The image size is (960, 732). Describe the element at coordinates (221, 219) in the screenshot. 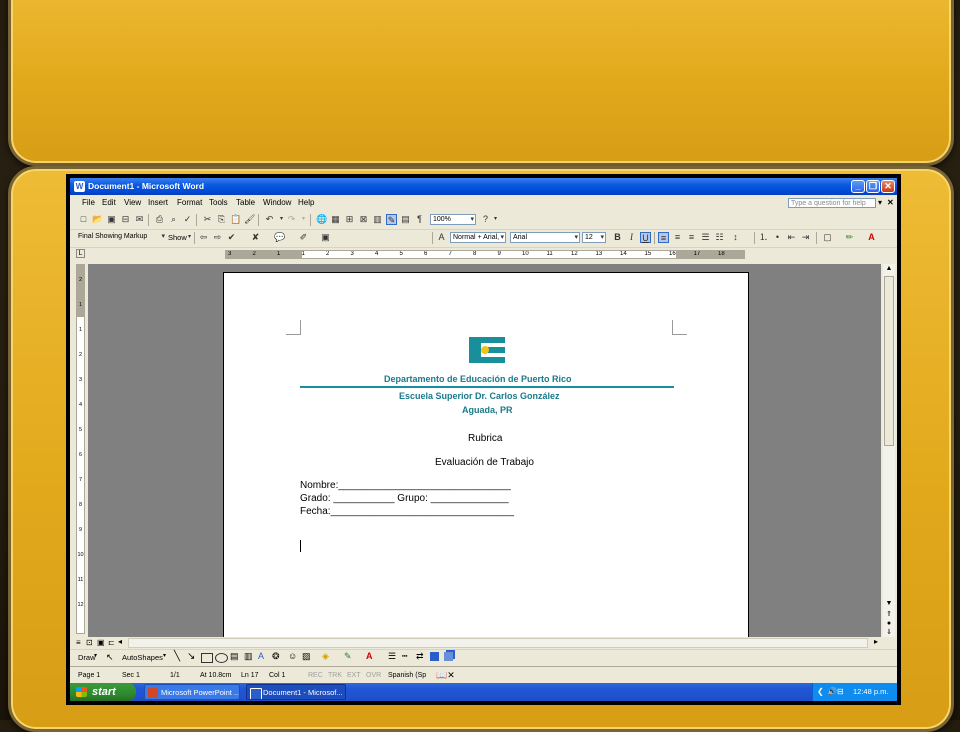

I see `copy-icon: ⎘` at that location.